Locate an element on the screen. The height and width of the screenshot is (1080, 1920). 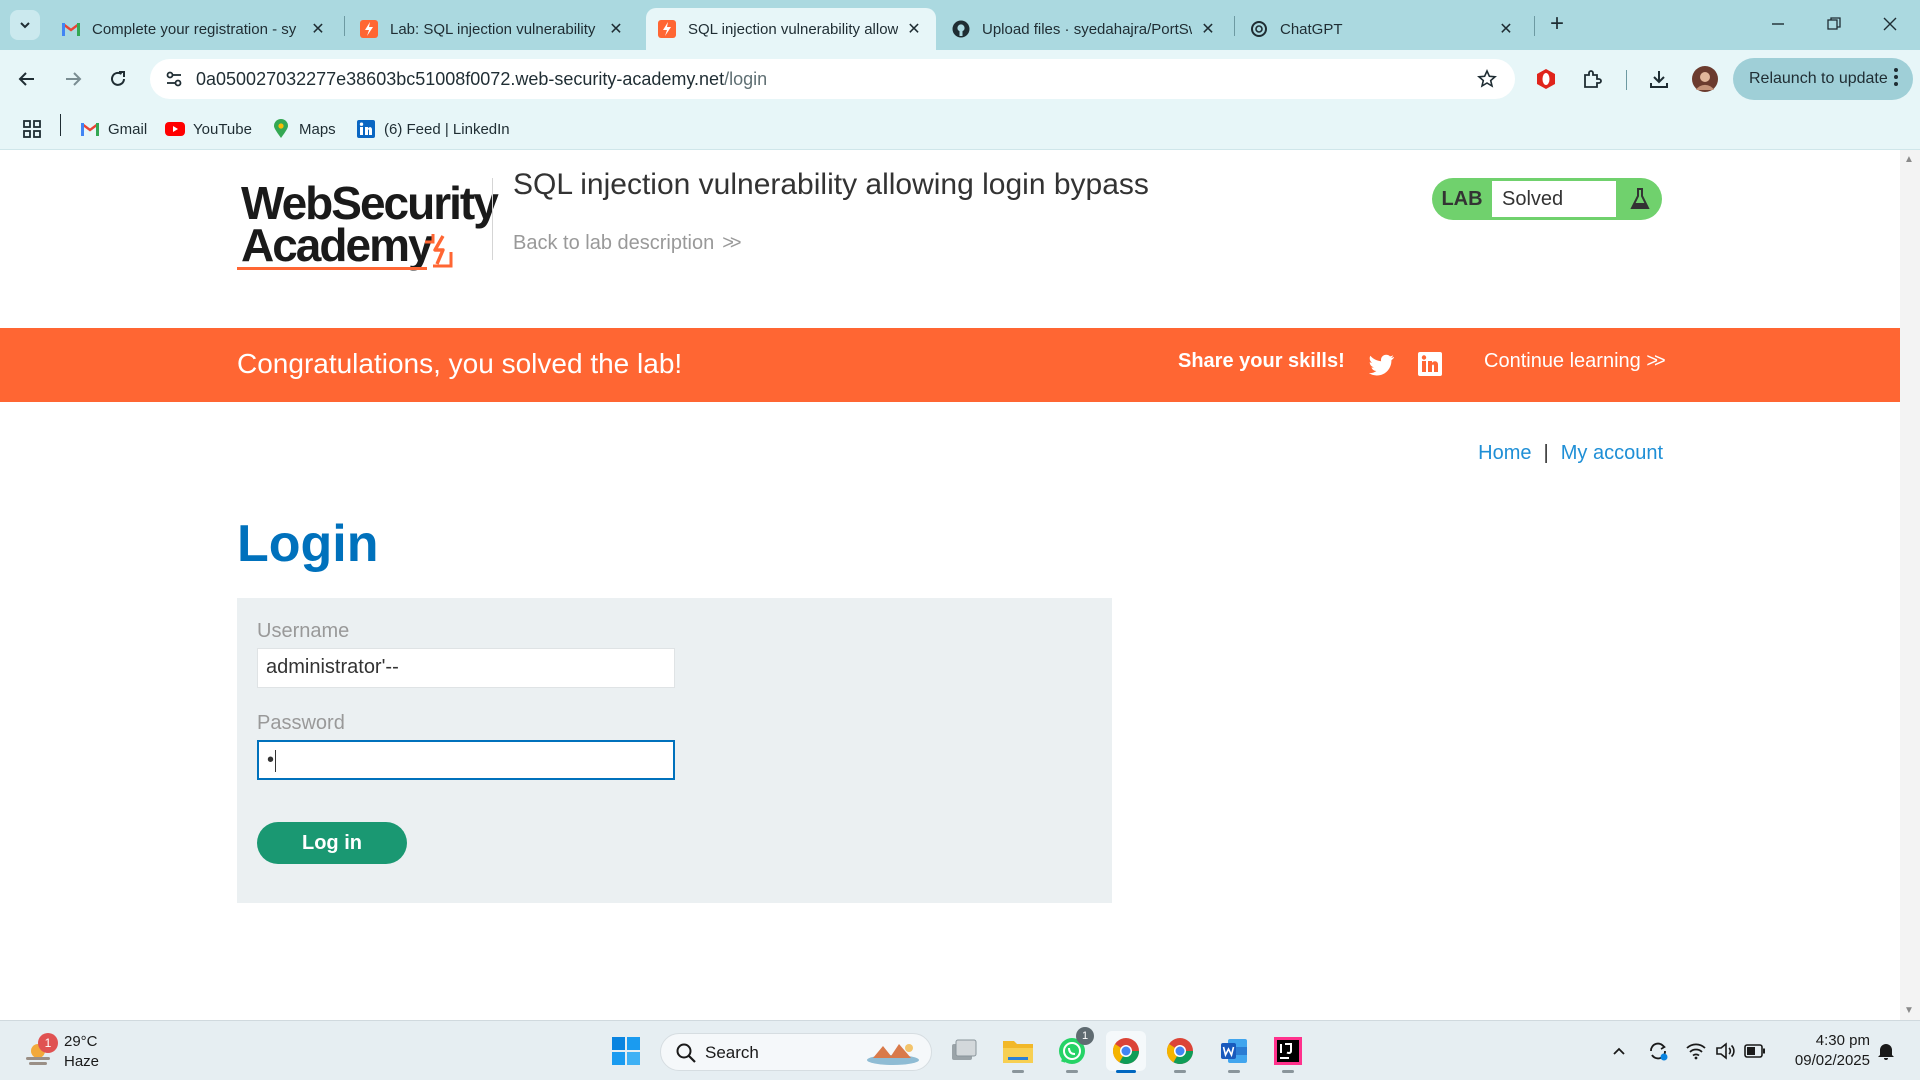
bookmark-maps: Maps is located at coordinates (303, 129).